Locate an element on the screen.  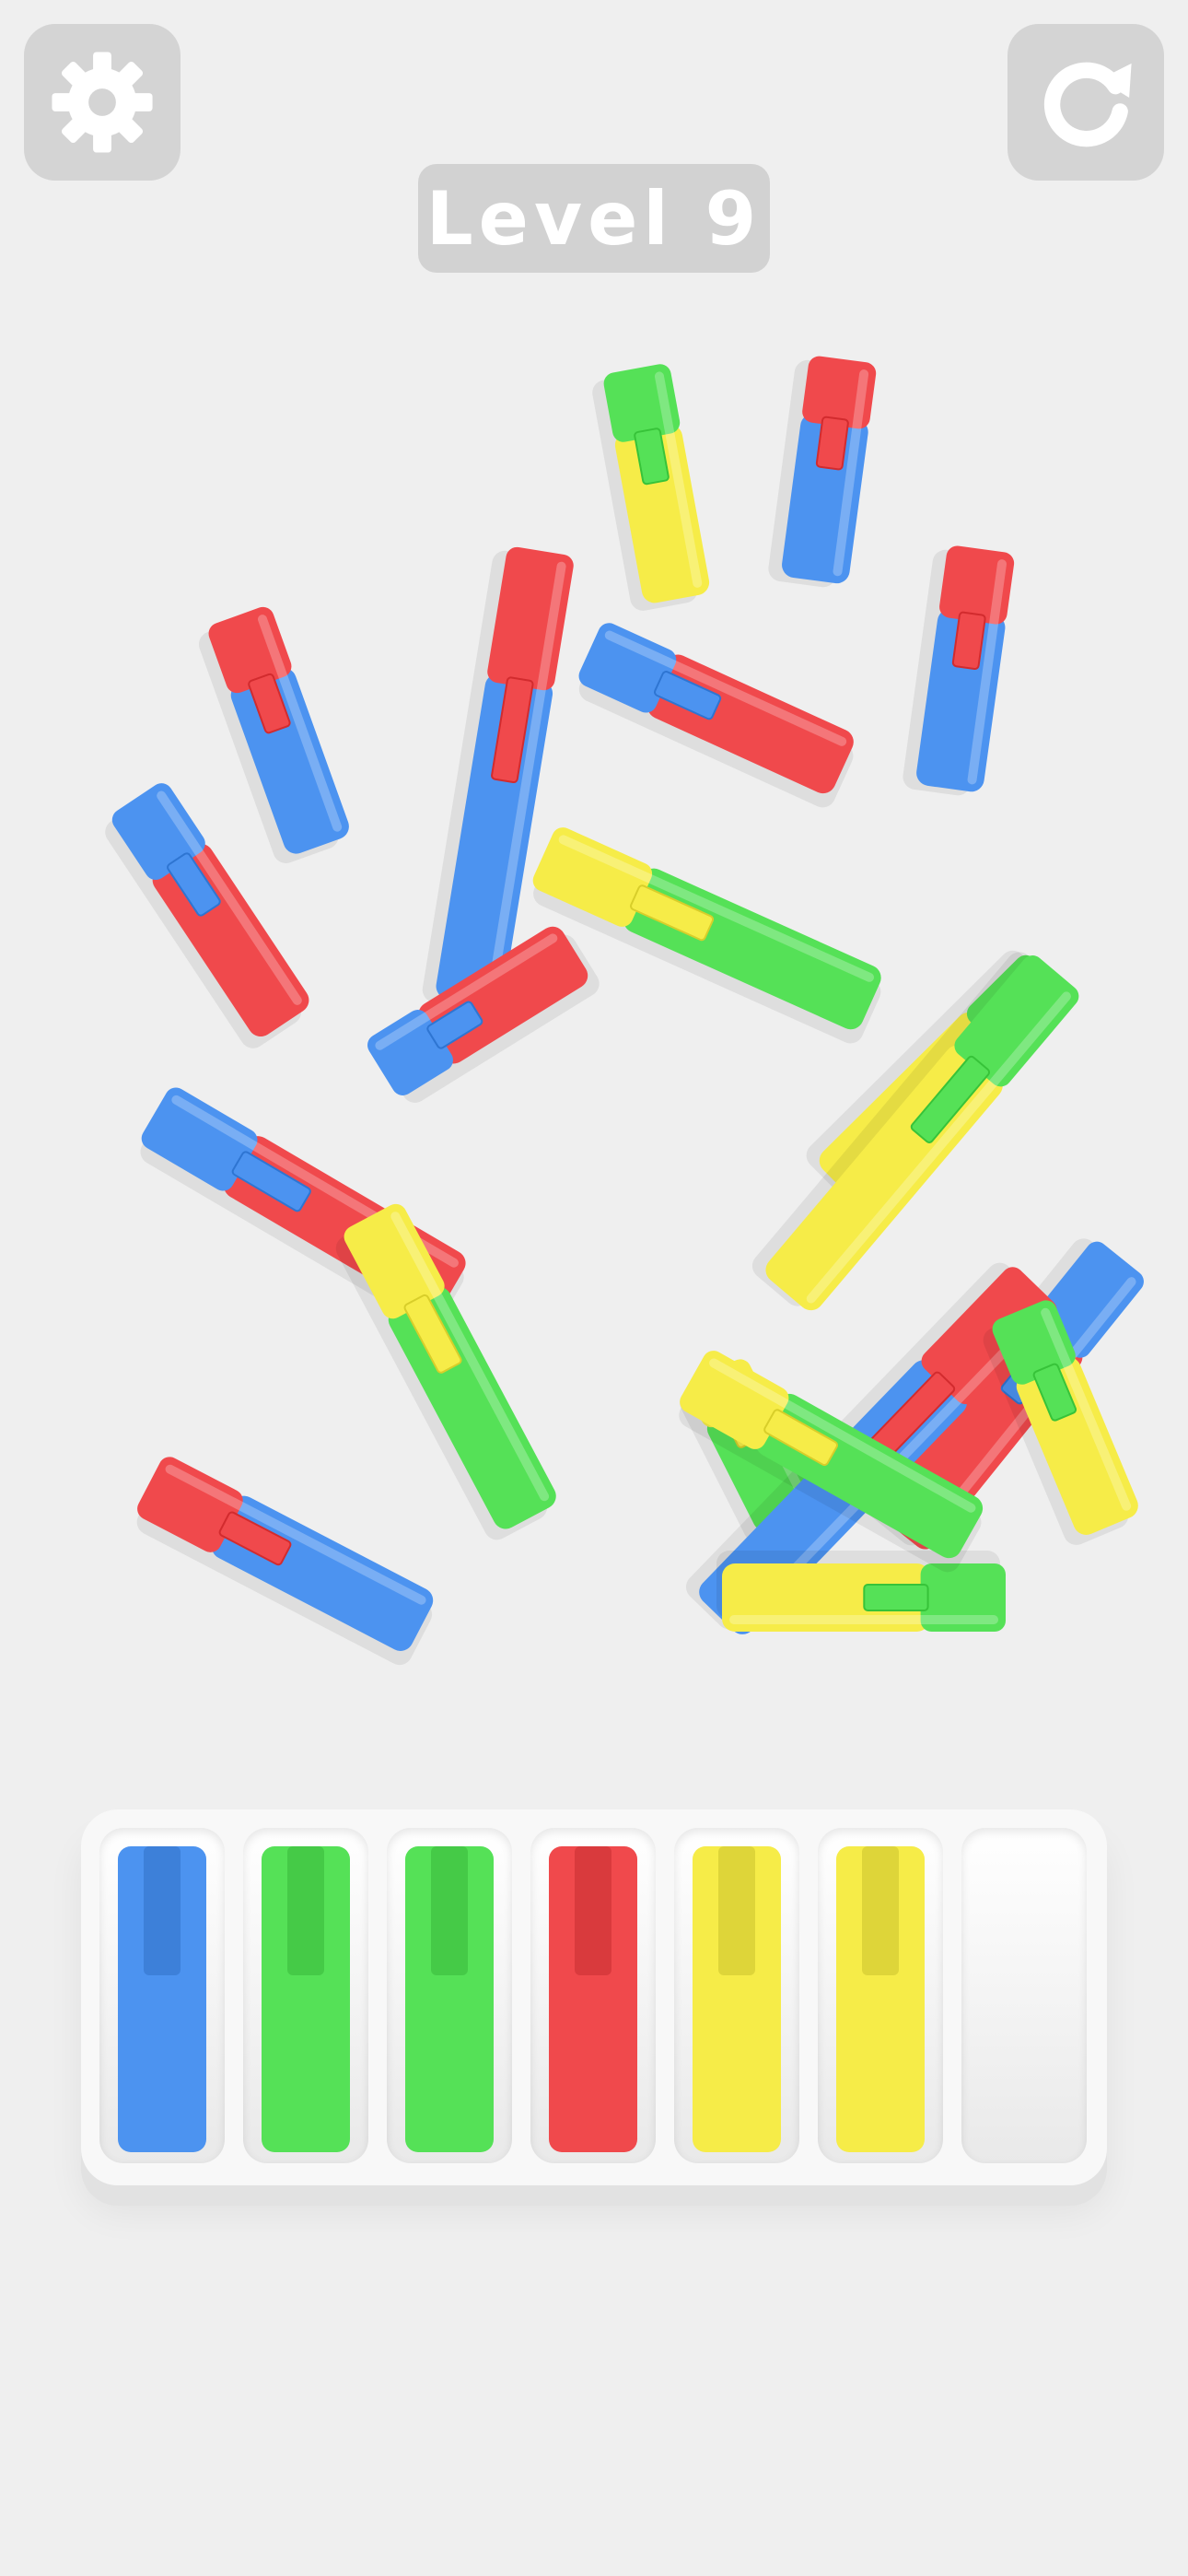
marker-tray is located at coordinates (594, 1997).